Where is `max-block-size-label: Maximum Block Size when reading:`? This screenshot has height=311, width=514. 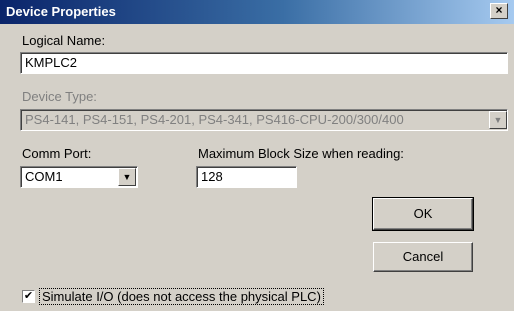
max-block-size-label: Maximum Block Size when reading: is located at coordinates (301, 153).